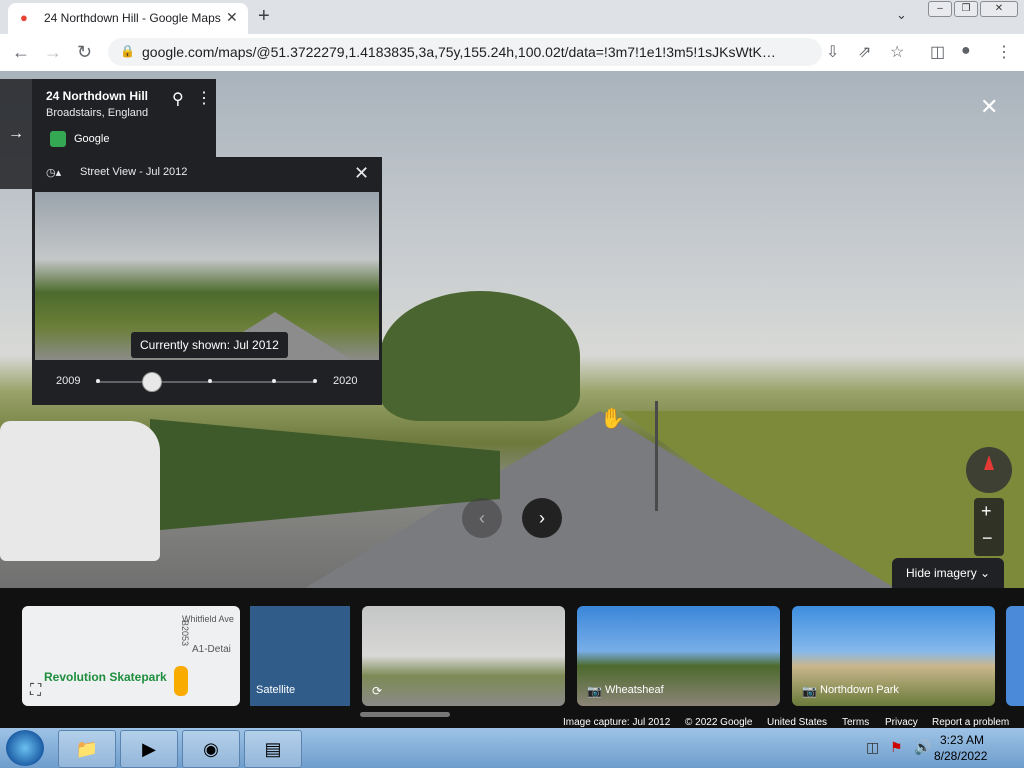 This screenshot has height=768, width=1024. I want to click on more-options-icon: ⋮, so click(204, 98).